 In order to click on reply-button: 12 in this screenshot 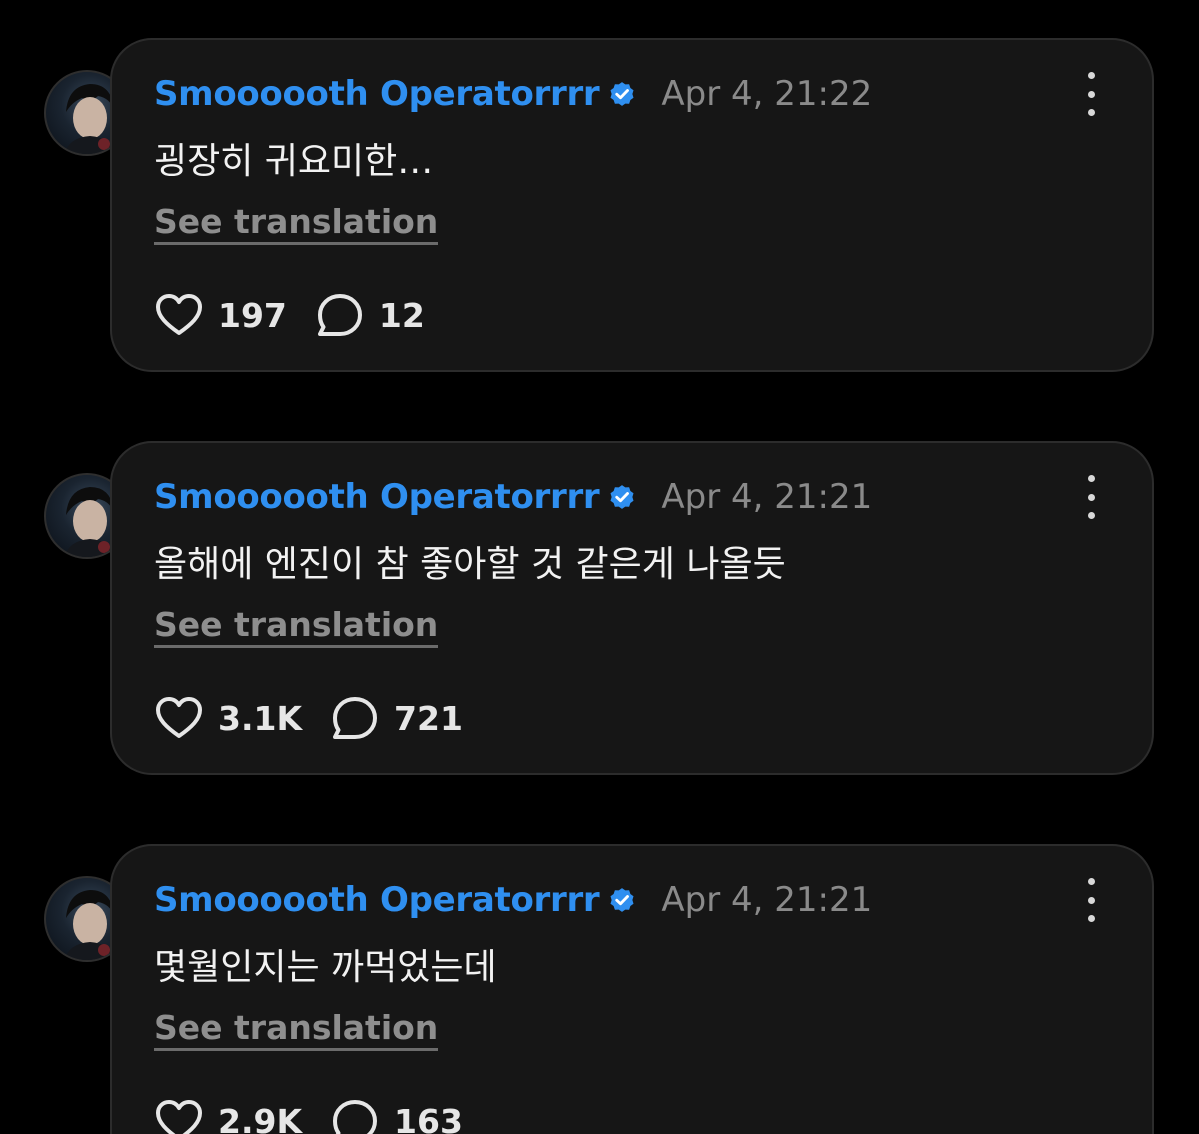, I will do `click(370, 315)`.